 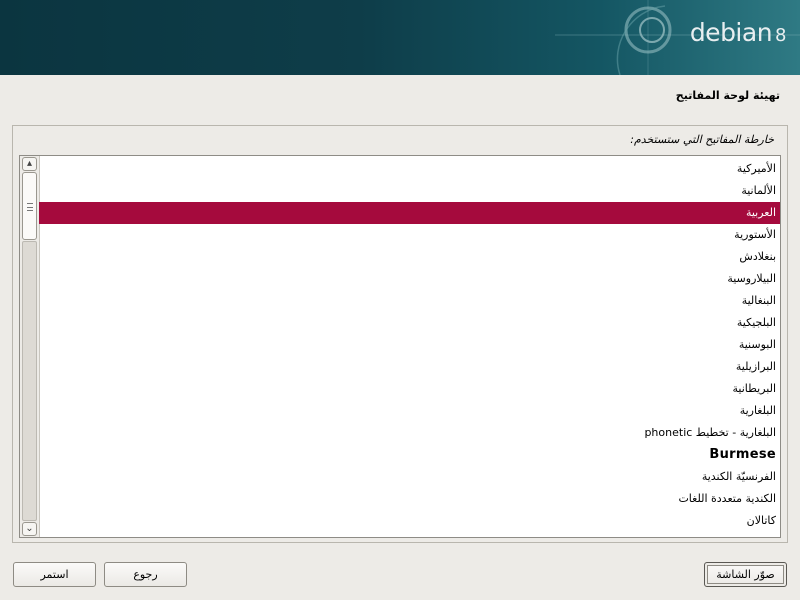 I want to click on logo-name: debian, so click(x=731, y=32).